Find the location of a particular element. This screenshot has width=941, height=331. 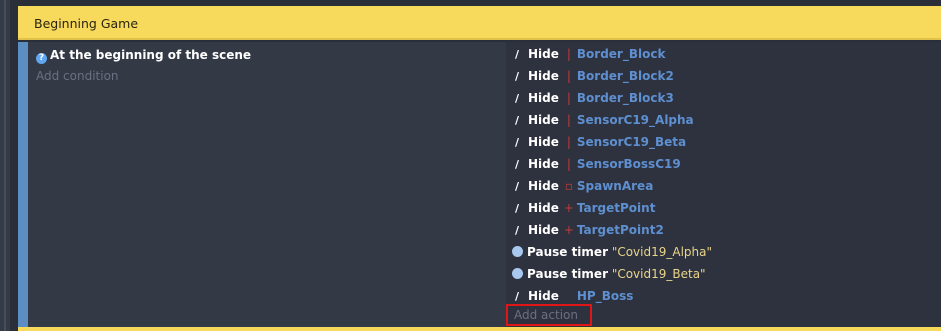

add-condition-button: Add condition is located at coordinates (77, 76).